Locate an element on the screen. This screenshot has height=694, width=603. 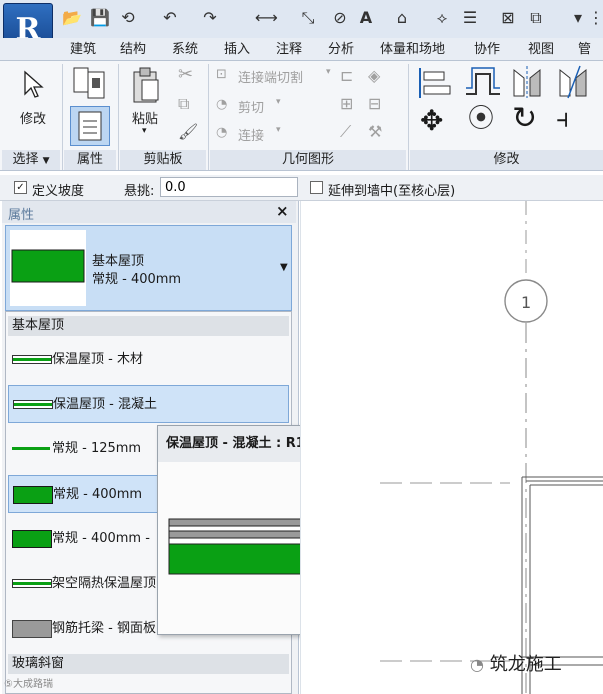
list-item: 保温屋顶 - 木材 is located at coordinates (148, 360).